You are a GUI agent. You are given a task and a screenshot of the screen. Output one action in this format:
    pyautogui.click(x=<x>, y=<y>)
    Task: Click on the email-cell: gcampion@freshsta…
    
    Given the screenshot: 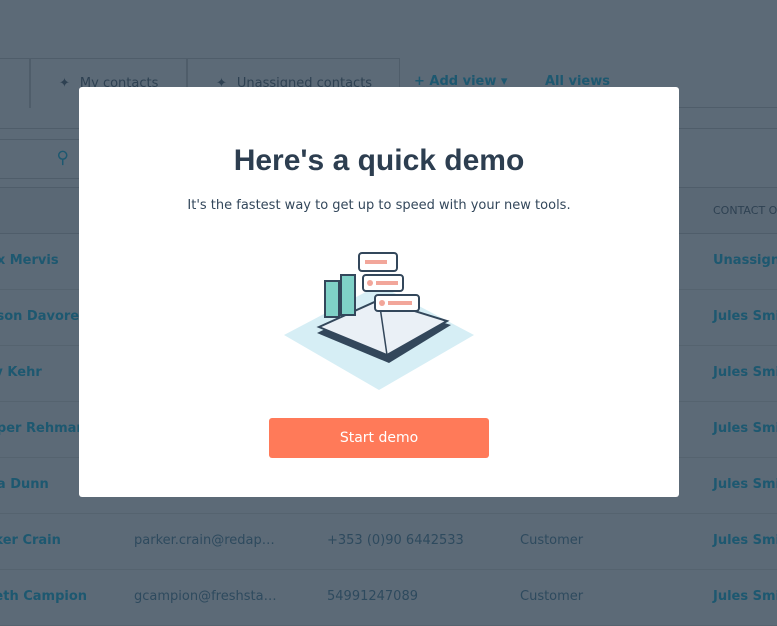 What is the action you would take?
    pyautogui.click(x=205, y=596)
    